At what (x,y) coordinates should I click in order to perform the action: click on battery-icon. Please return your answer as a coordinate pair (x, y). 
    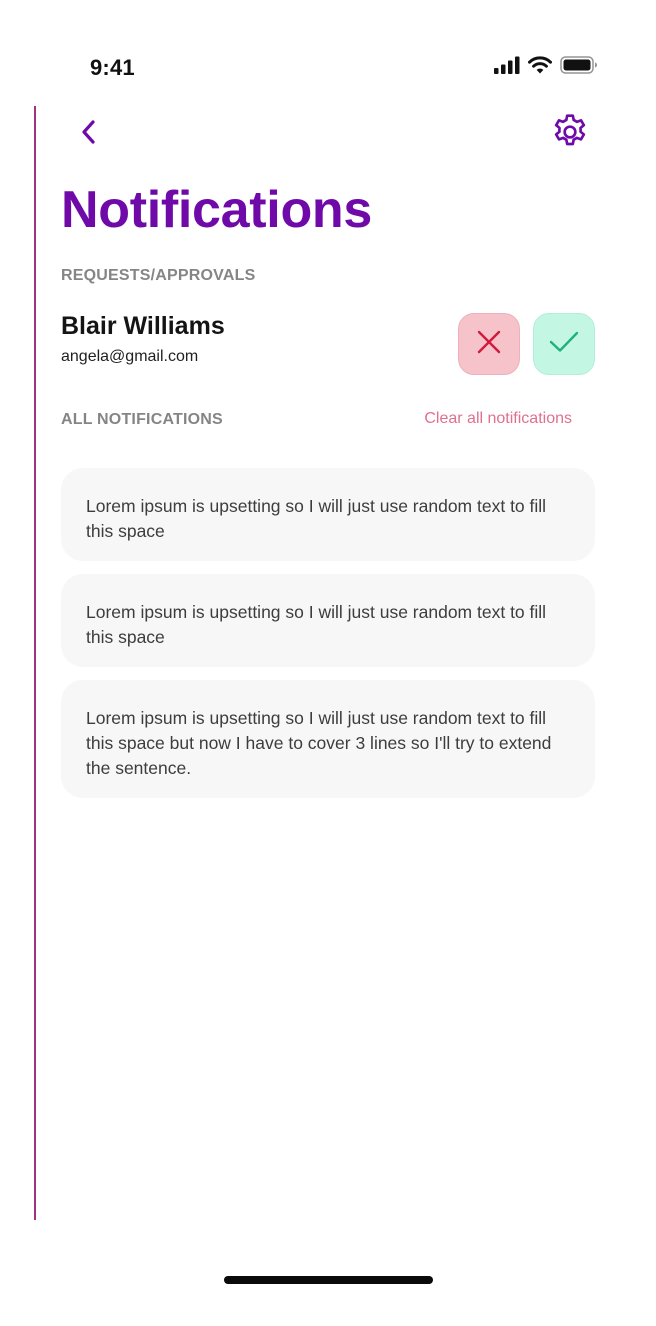
    Looking at the image, I should click on (579, 67).